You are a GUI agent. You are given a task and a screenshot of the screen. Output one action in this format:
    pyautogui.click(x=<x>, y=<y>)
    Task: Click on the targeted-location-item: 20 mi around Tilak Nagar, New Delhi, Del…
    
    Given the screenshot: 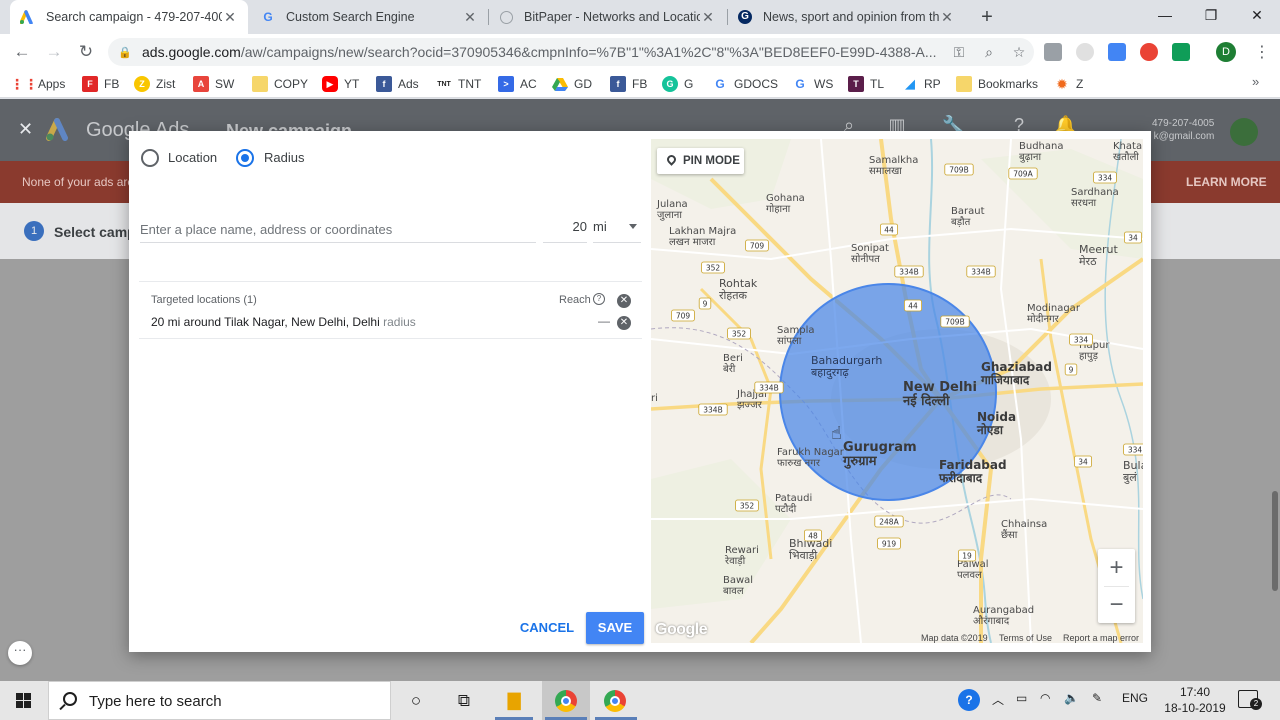 What is the action you would take?
    pyautogui.click(x=283, y=322)
    